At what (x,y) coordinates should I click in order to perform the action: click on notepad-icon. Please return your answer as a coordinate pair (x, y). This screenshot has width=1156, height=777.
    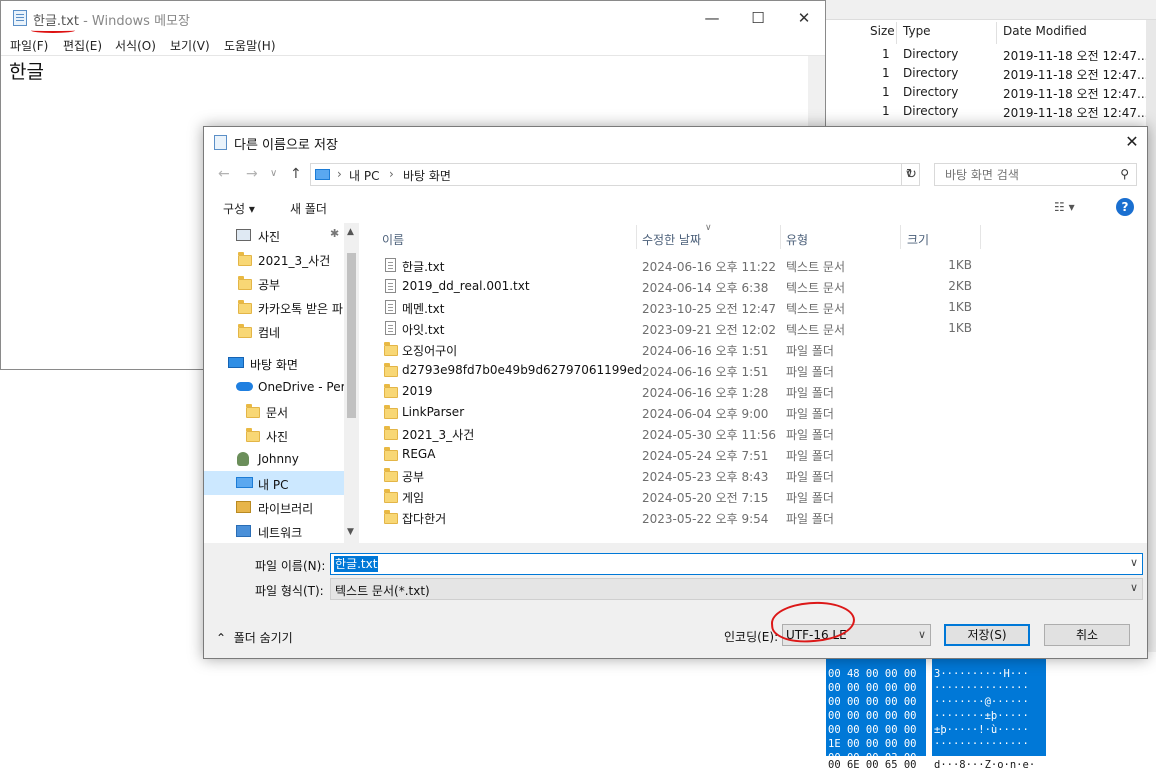
    Looking at the image, I should click on (20, 18).